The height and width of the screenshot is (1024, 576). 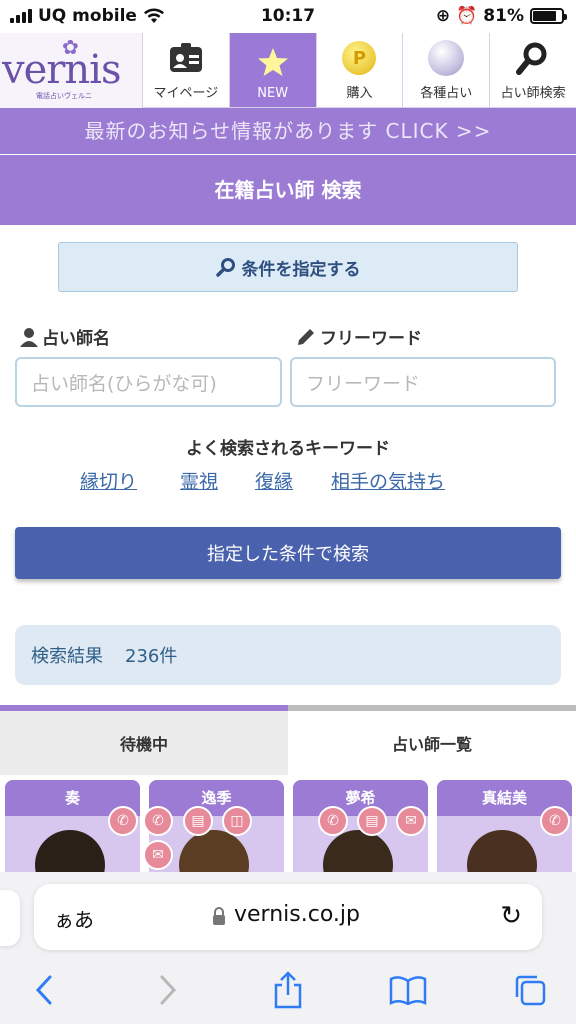 I want to click on lock-icon, so click(x=219, y=916).